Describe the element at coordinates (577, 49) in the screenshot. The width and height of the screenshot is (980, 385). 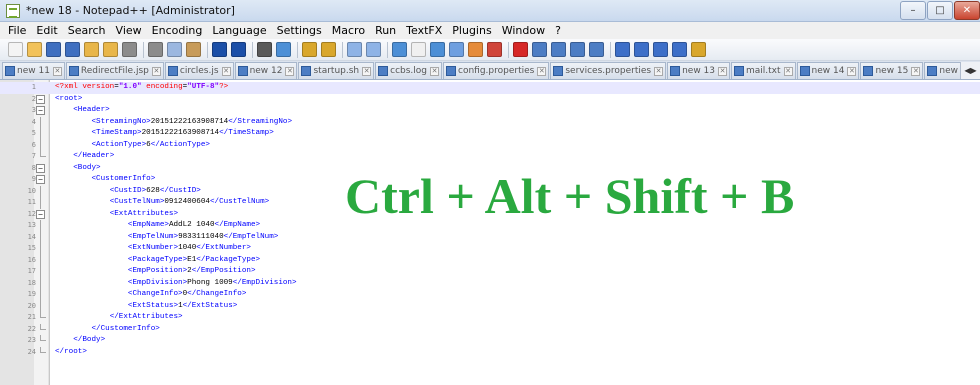
I see `play-multiple-icon` at that location.